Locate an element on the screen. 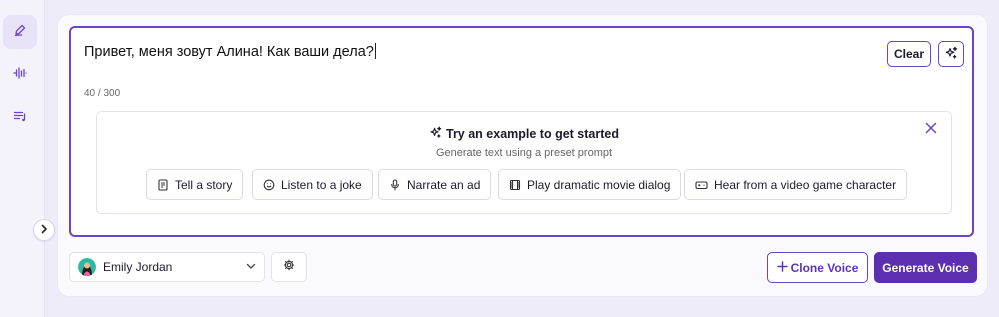  example-chip-label: Narrate an ad is located at coordinates (444, 184).